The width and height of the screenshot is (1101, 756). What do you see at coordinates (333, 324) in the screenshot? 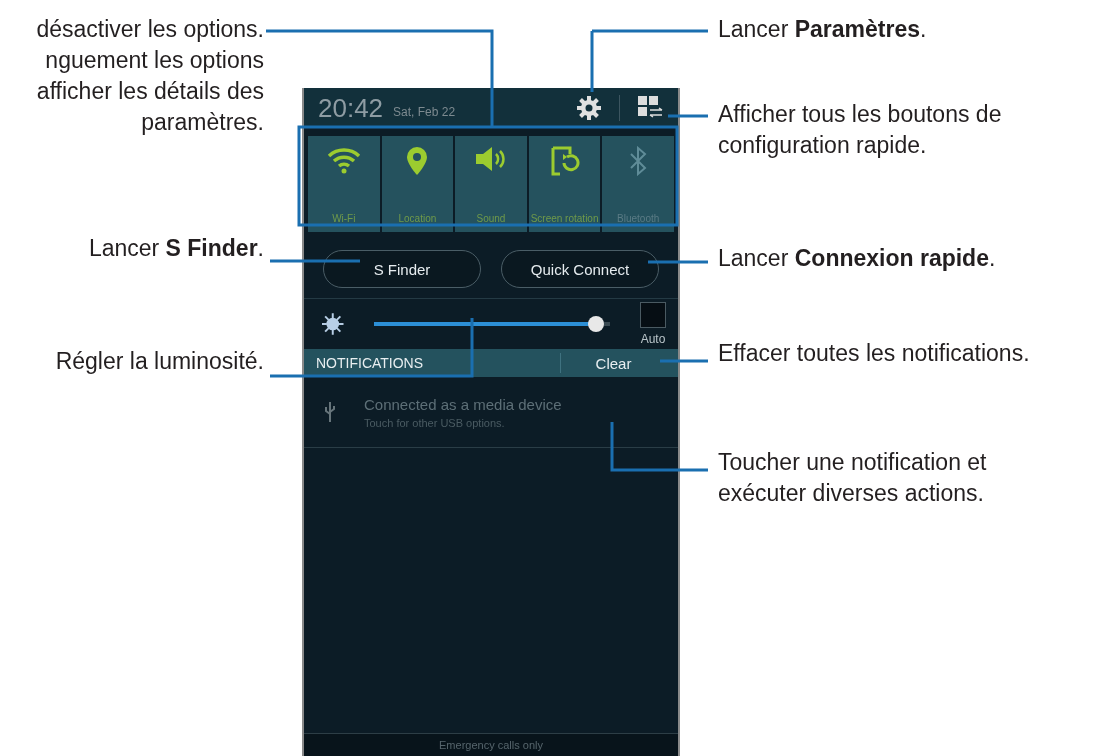
I see `sun-icon` at bounding box center [333, 324].